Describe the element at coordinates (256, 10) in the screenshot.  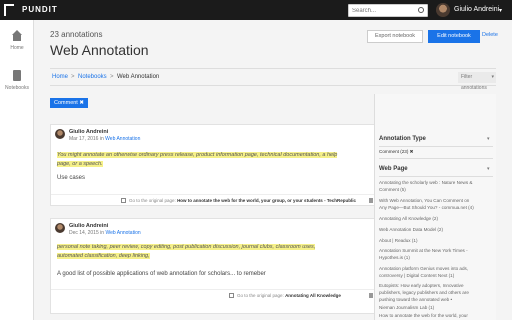
I see `top-bar: PUNDIT Giulio Andreini ▾` at that location.